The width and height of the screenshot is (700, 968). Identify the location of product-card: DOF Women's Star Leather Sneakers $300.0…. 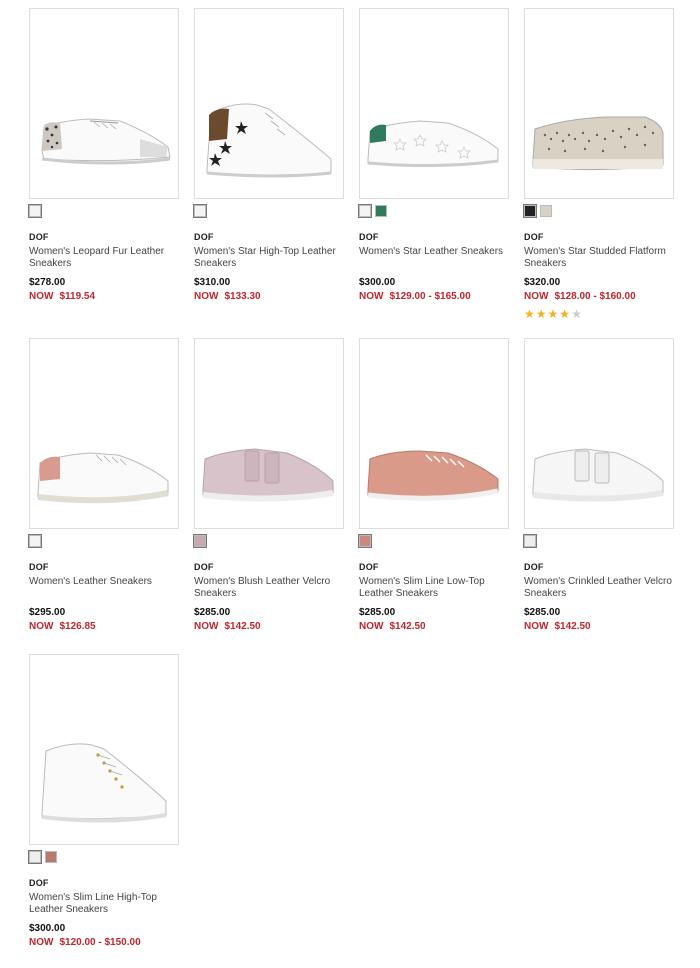
(433, 155).